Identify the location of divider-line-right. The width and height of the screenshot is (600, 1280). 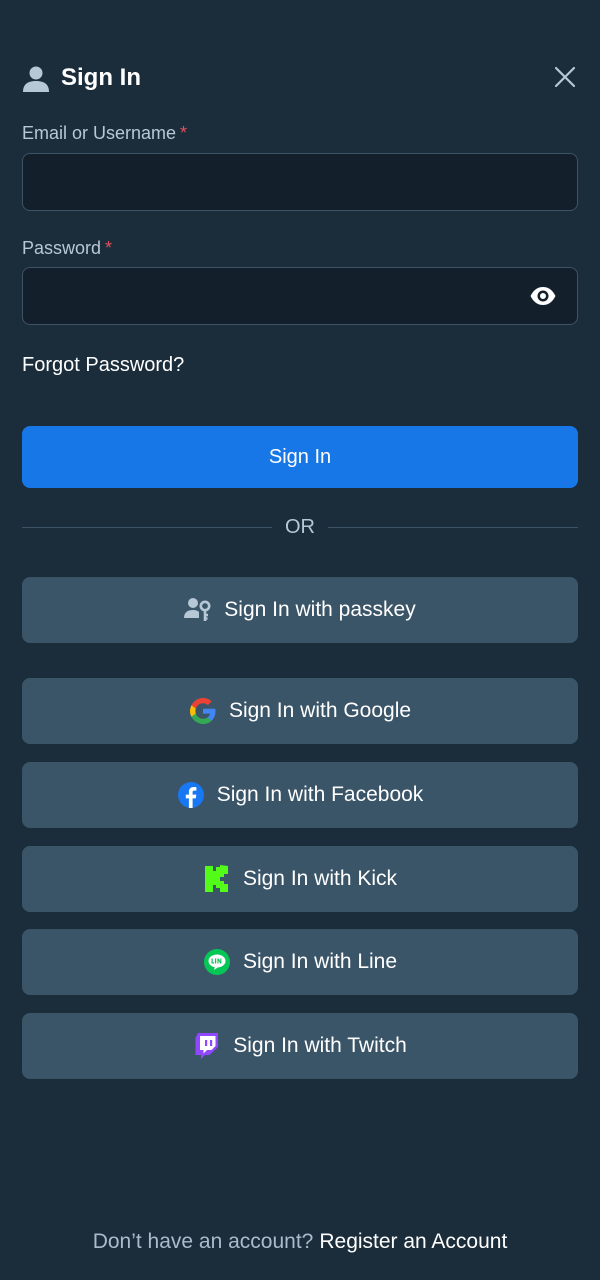
(453, 527).